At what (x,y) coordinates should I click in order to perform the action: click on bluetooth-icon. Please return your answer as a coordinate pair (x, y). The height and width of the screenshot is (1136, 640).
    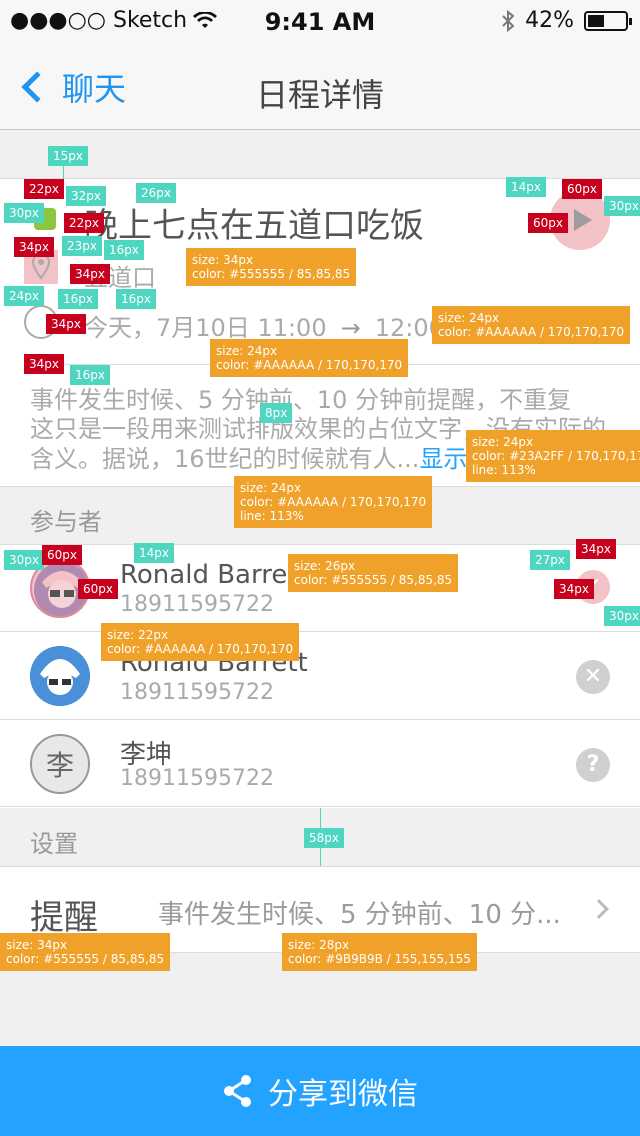
    Looking at the image, I should click on (508, 20).